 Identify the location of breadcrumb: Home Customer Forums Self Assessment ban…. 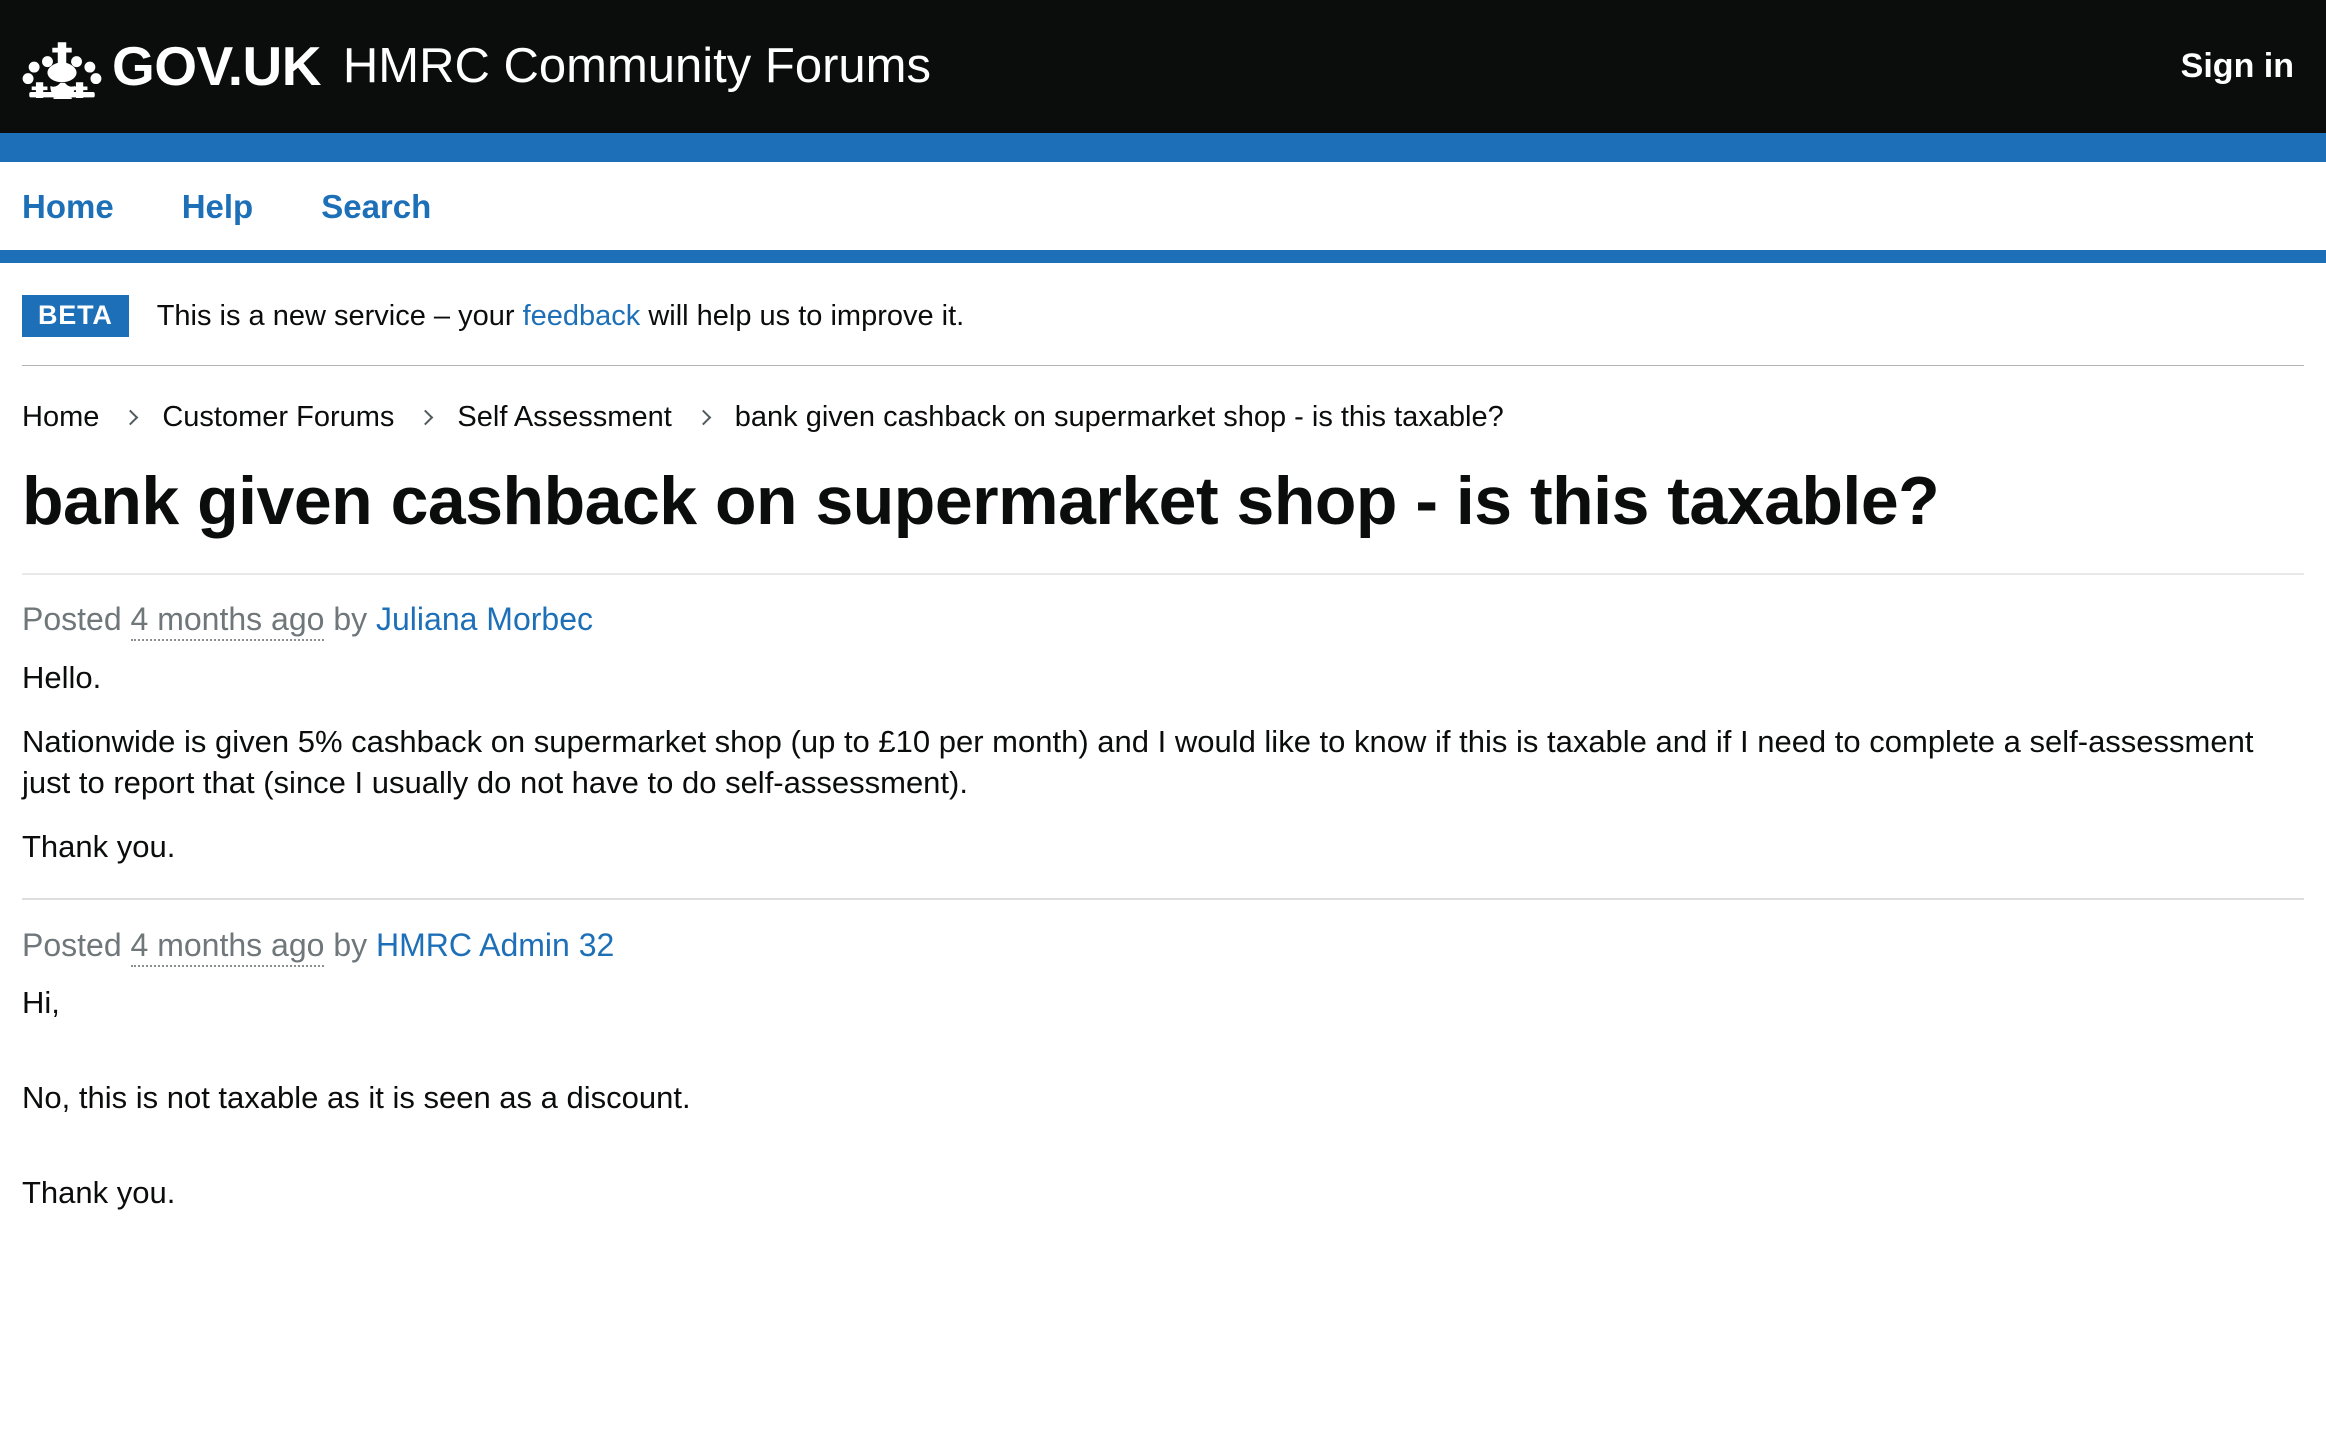
(1163, 399).